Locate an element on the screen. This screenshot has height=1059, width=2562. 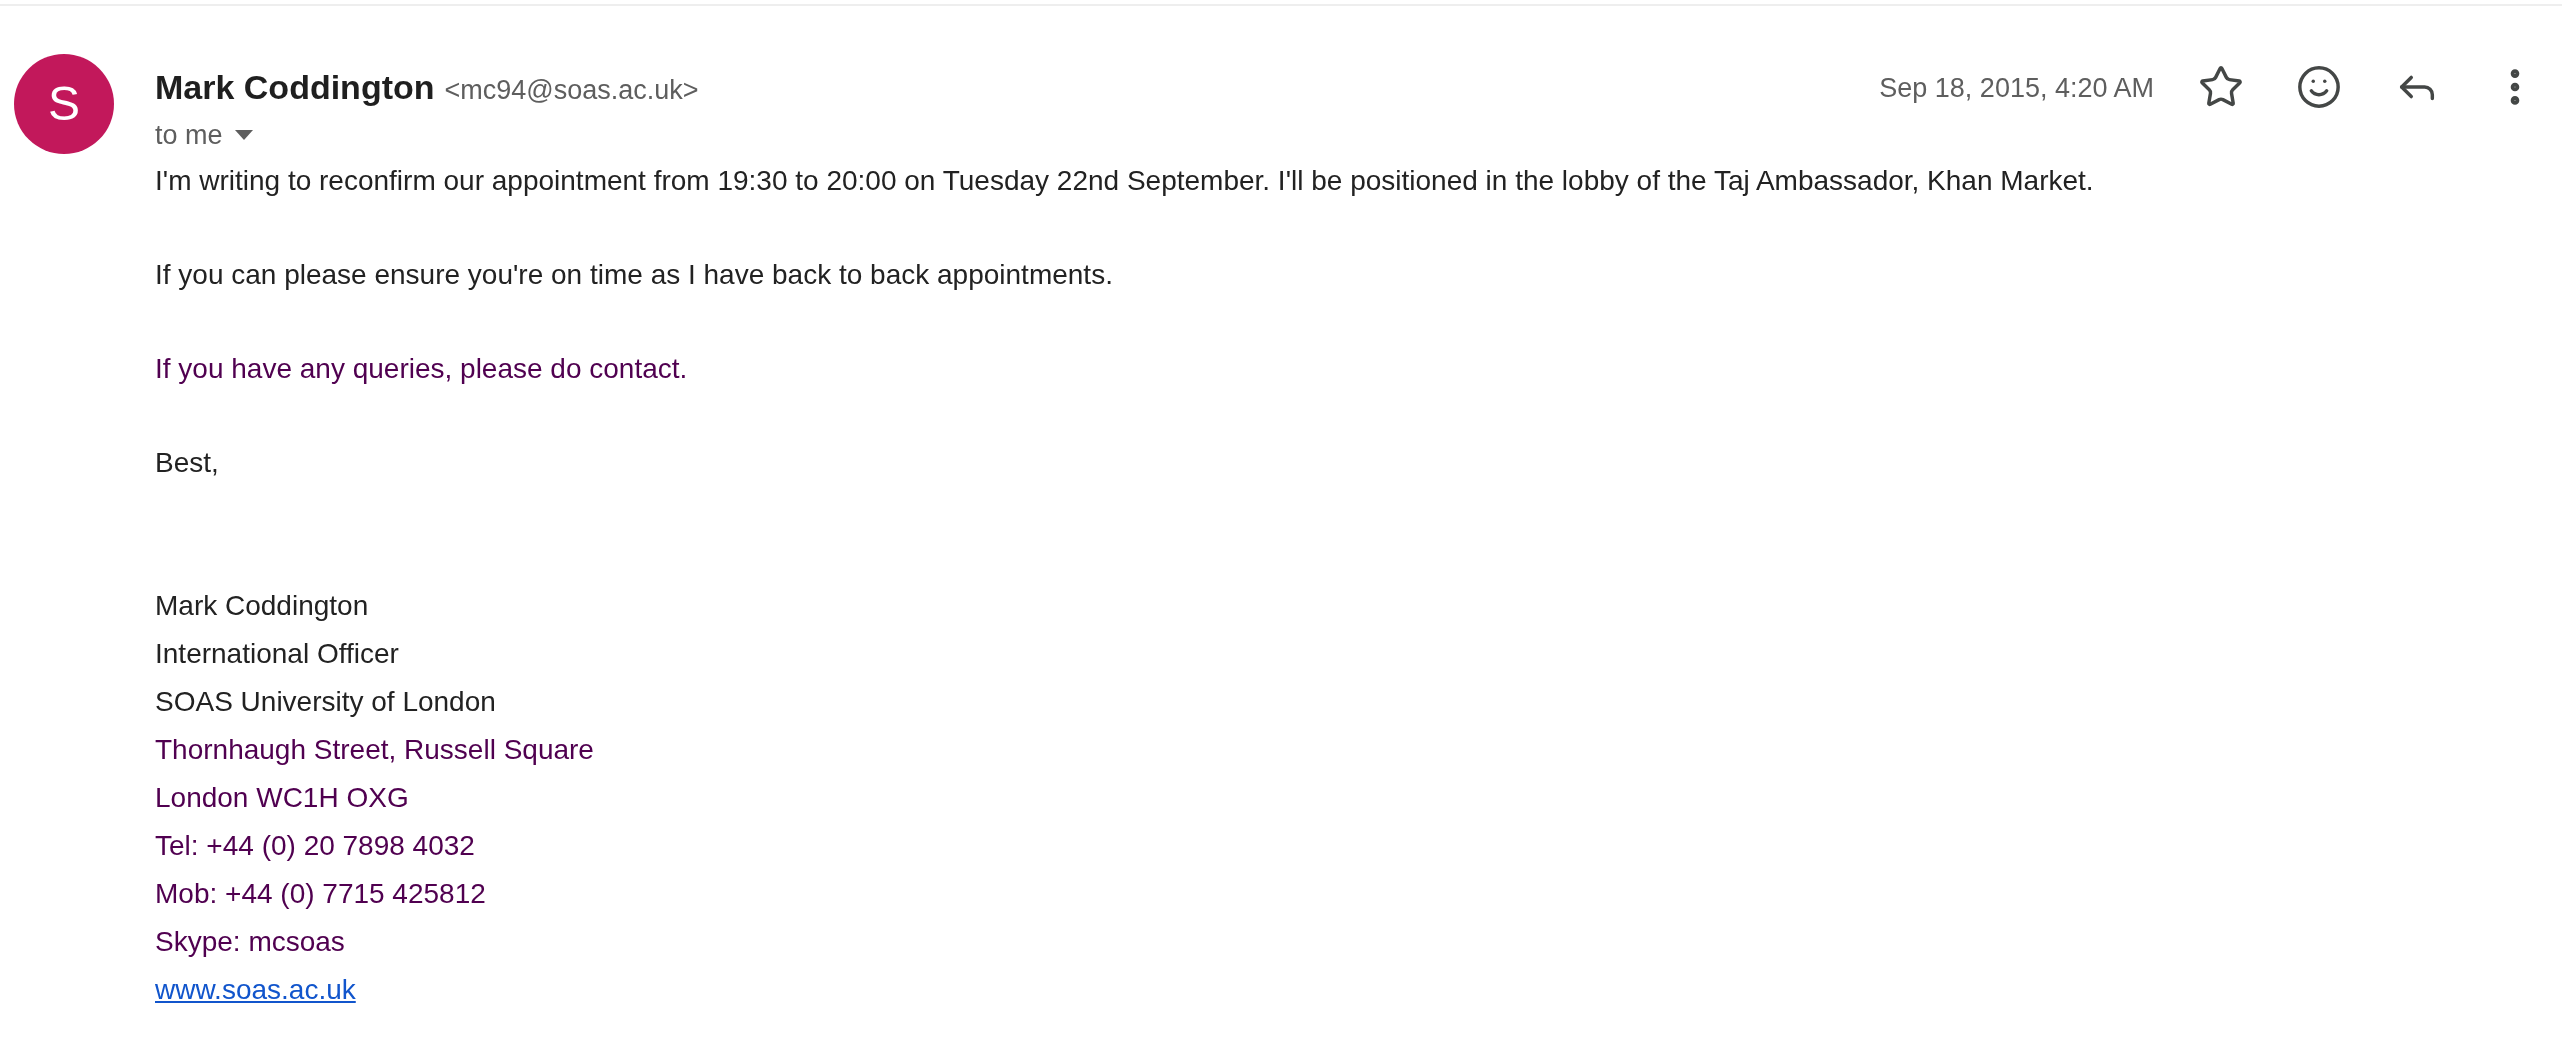
caret-icon is located at coordinates (243, 135).